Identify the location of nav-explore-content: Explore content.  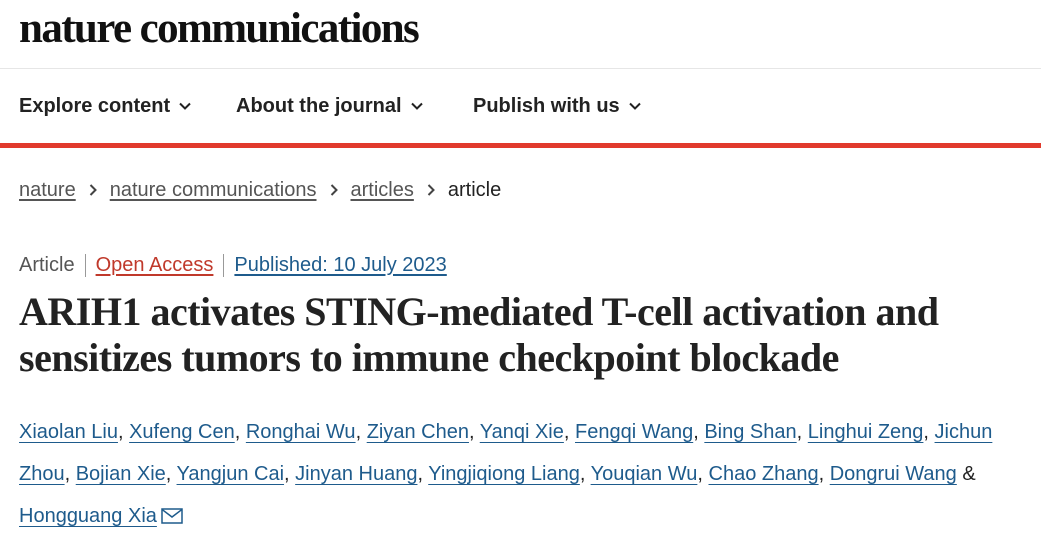
(105, 106).